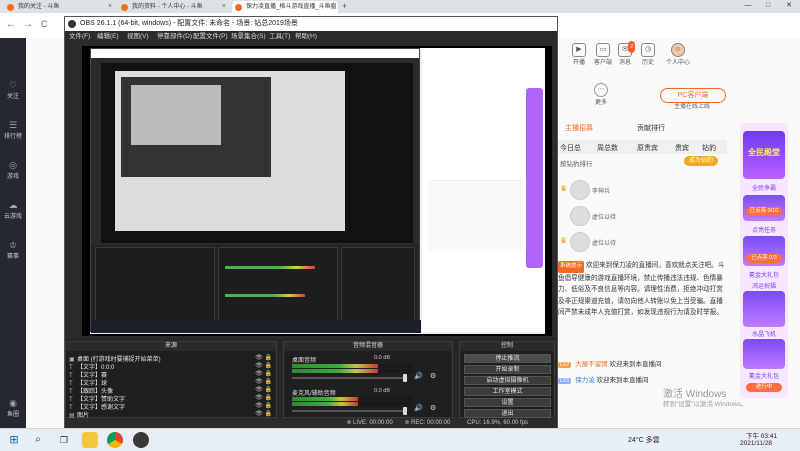 The width and height of the screenshot is (800, 451). Describe the element at coordinates (763, 377) in the screenshot. I see `promo-label: 氪金大礼包` at that location.